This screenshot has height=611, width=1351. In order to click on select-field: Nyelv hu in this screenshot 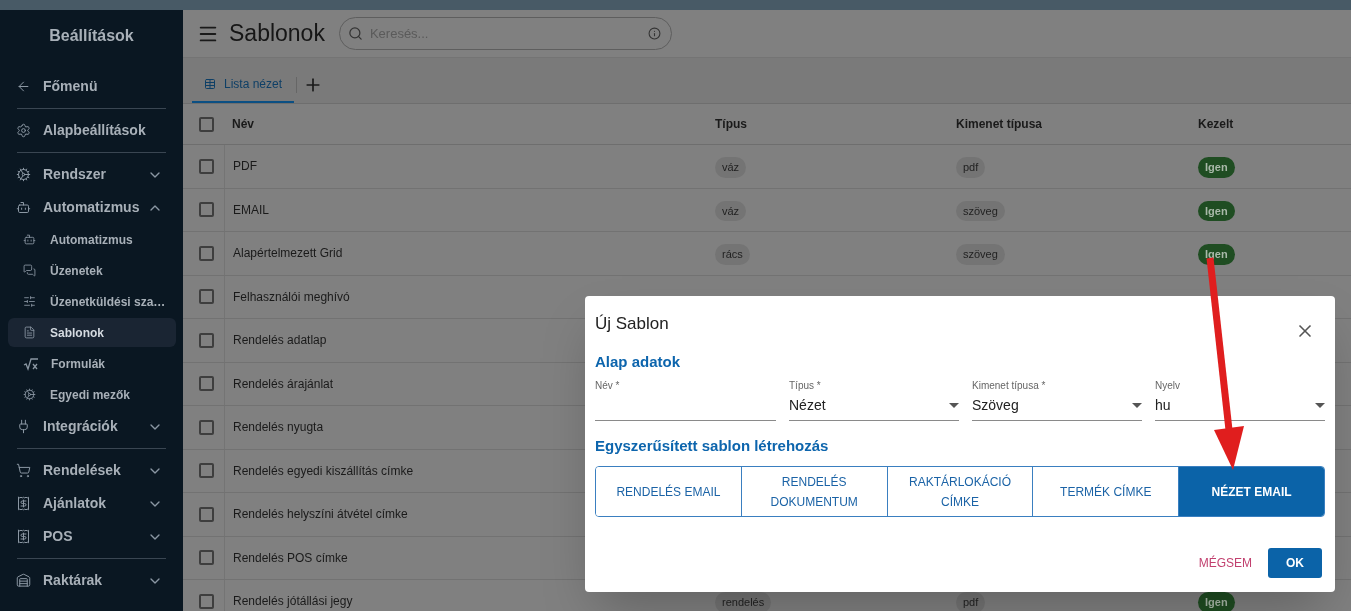, I will do `click(1240, 399)`.